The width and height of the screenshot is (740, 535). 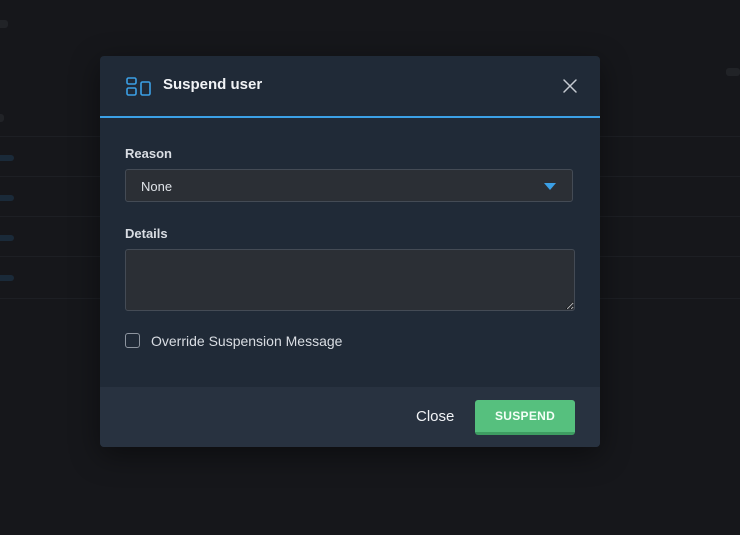 I want to click on override-suspension-message-checkbox, so click(x=132, y=340).